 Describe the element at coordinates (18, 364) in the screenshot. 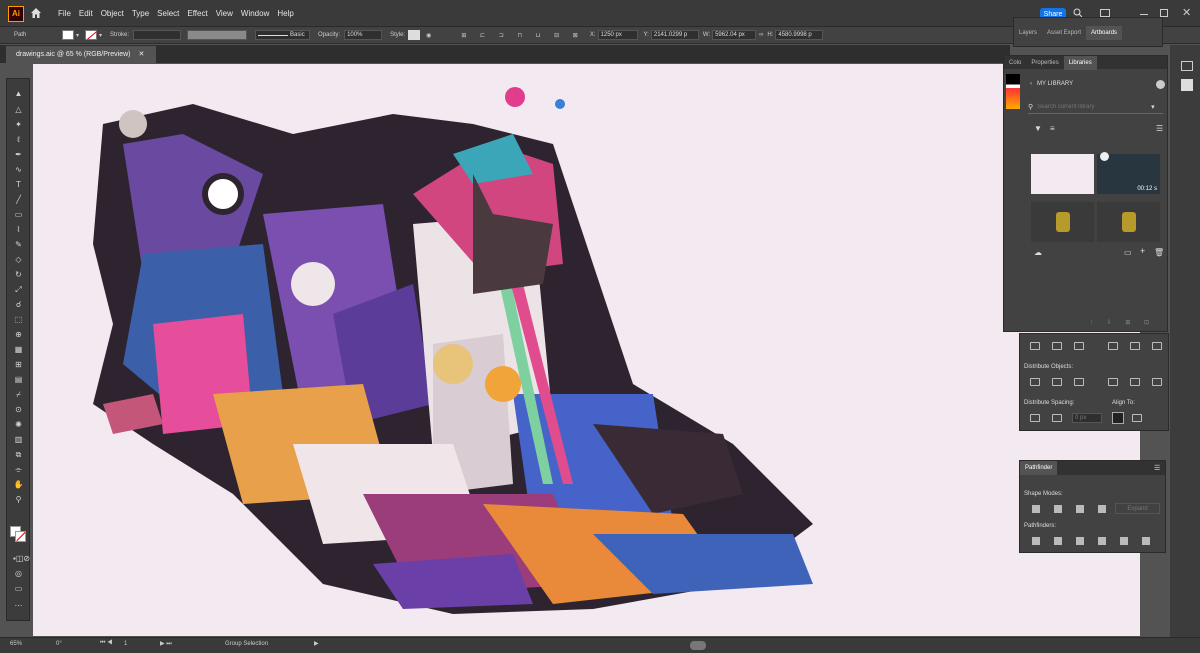

I see `mesh-tool-icon: ⊞` at that location.